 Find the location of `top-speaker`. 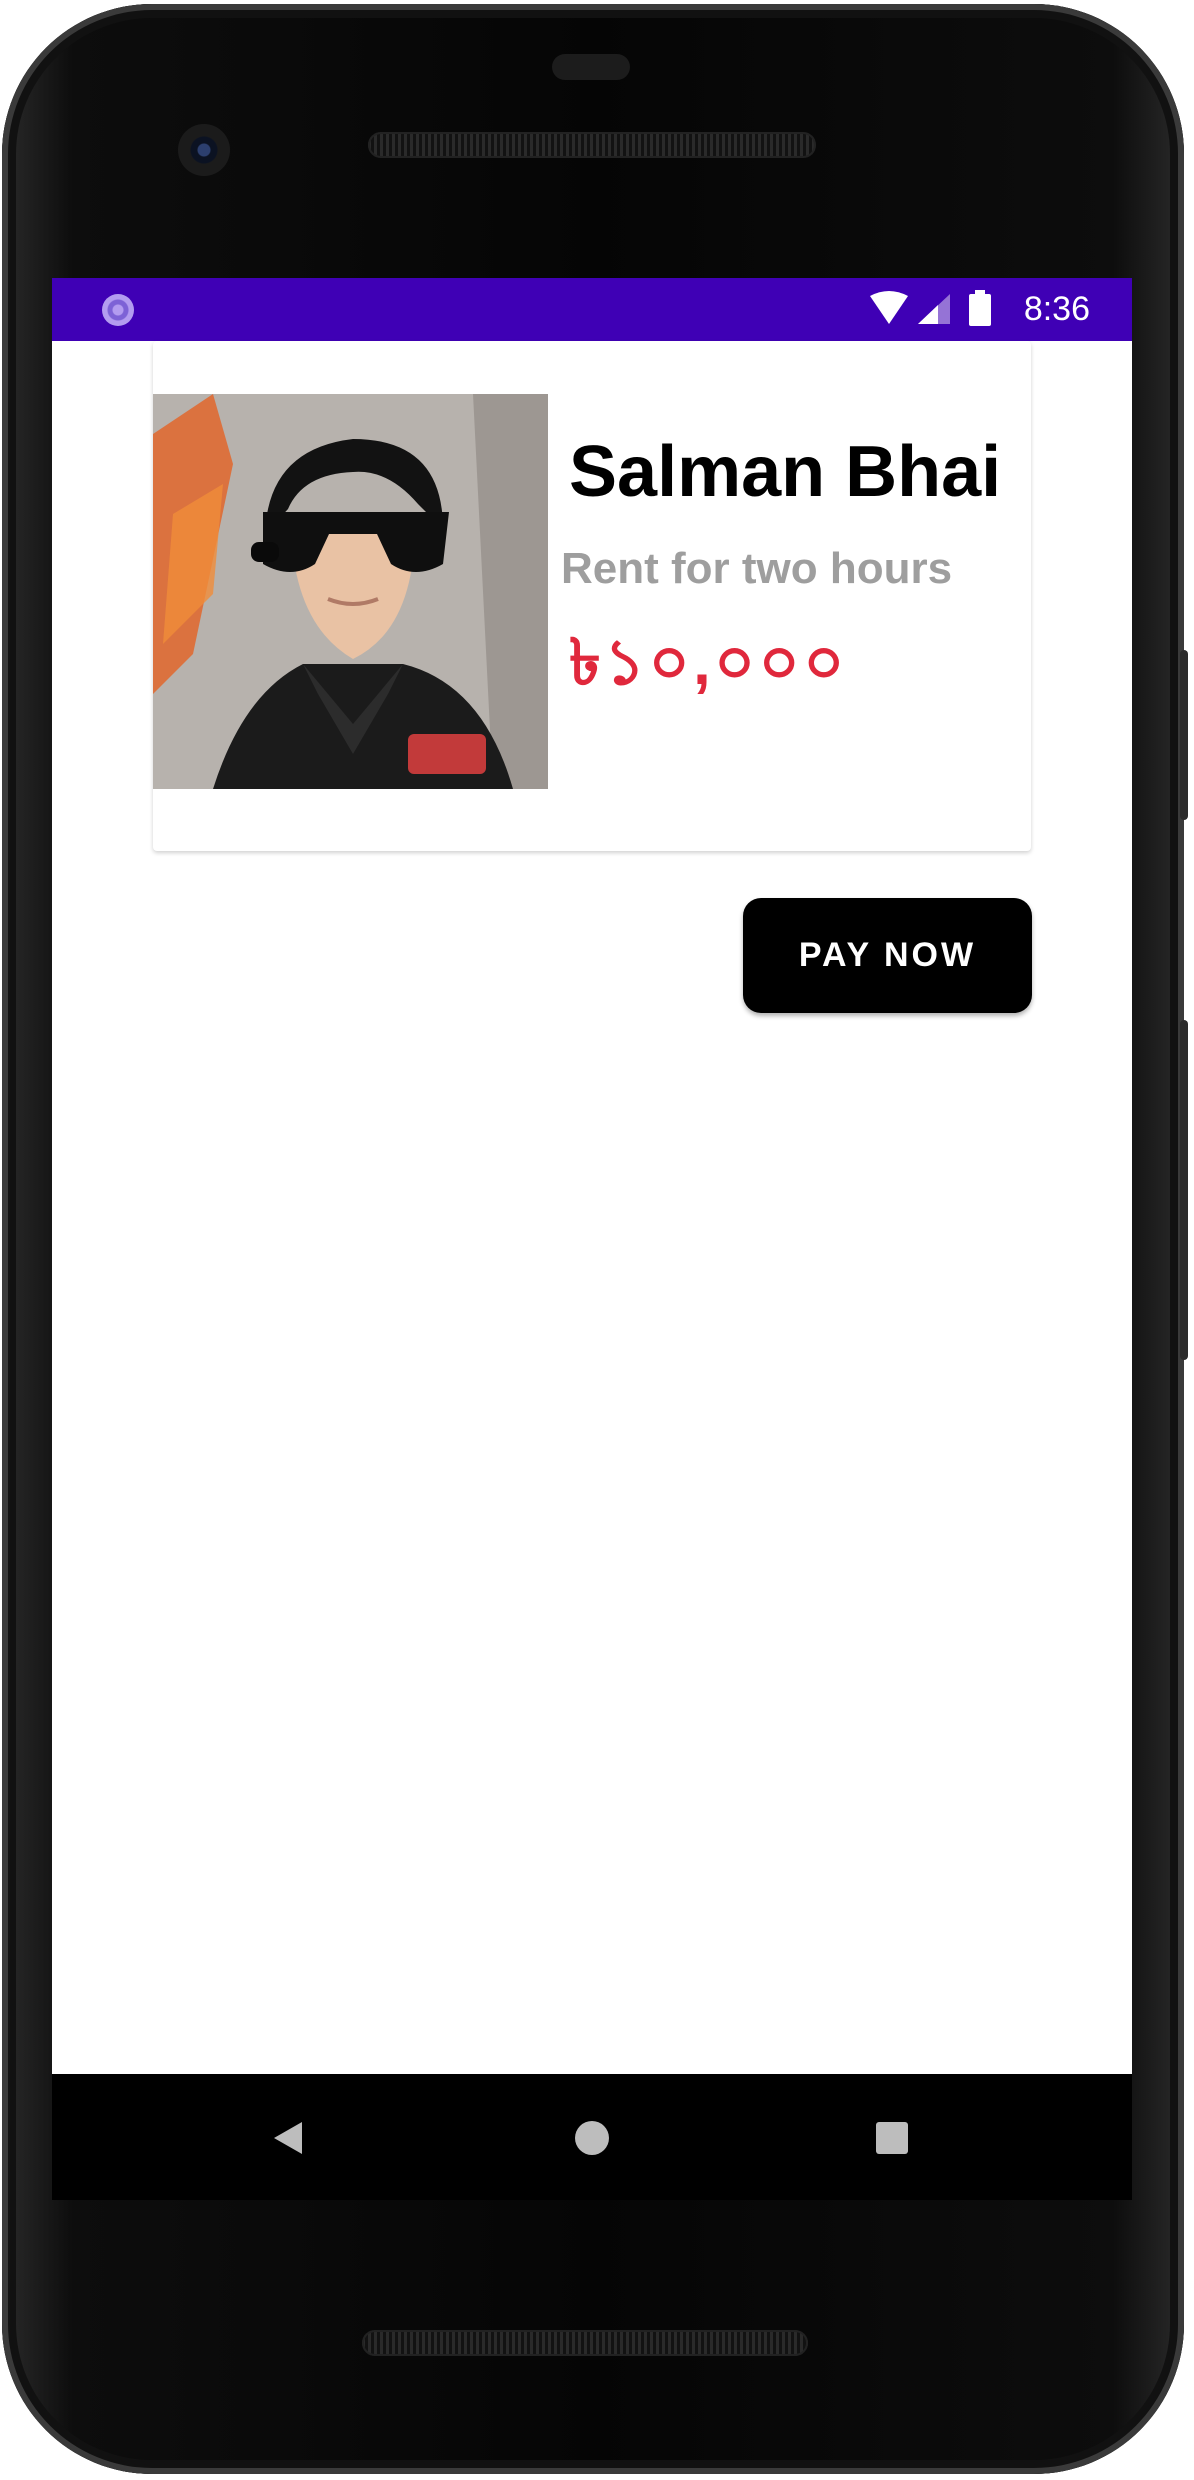

top-speaker is located at coordinates (592, 145).